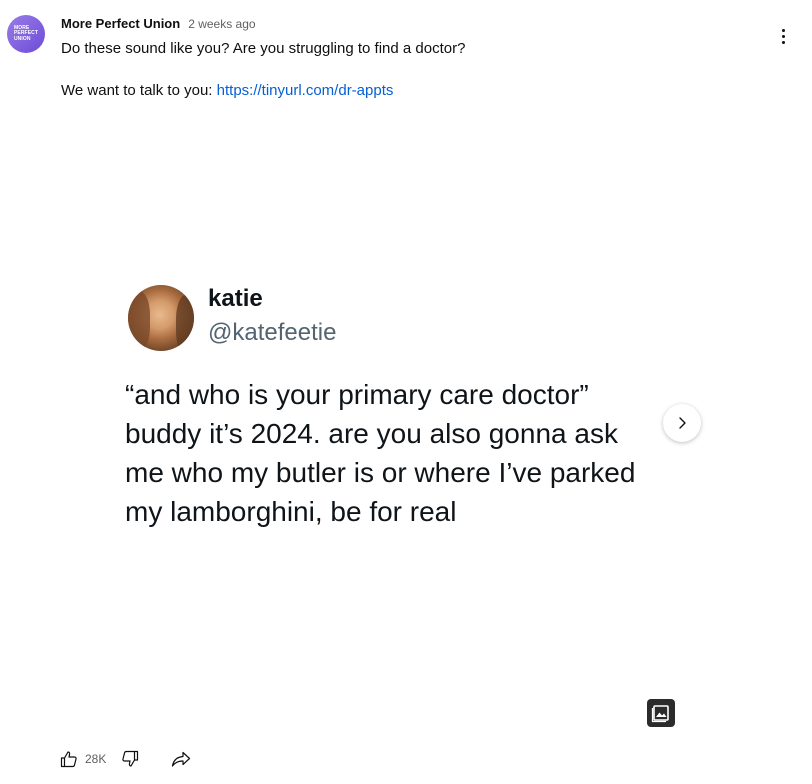 Image resolution: width=812 pixels, height=784 pixels. Describe the element at coordinates (68, 759) in the screenshot. I see `thumbs-up-icon` at that location.